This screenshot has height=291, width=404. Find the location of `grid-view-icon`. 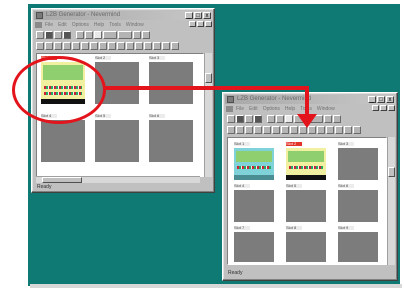

grid-view-icon is located at coordinates (110, 35).